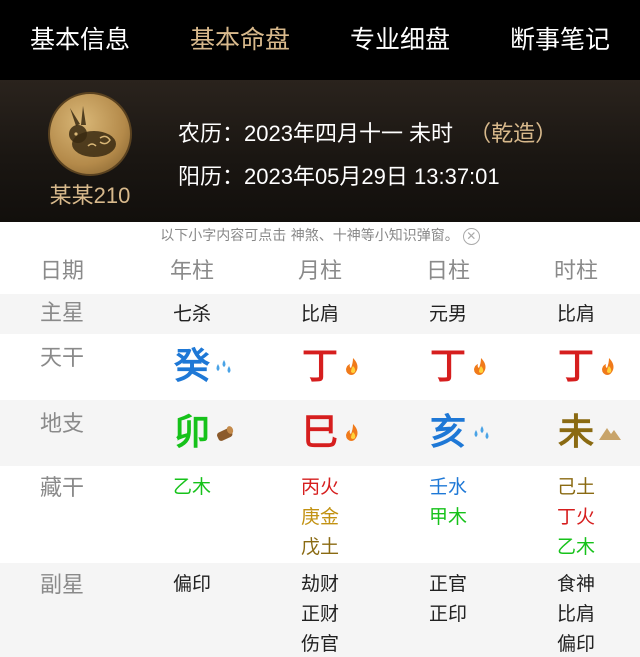 This screenshot has height=657, width=640. I want to click on hidden-stems-row: 藏干 乙木 丙火 庚金 戊土 壬水 甲木 己土 丁火 乙木, so click(320, 514).